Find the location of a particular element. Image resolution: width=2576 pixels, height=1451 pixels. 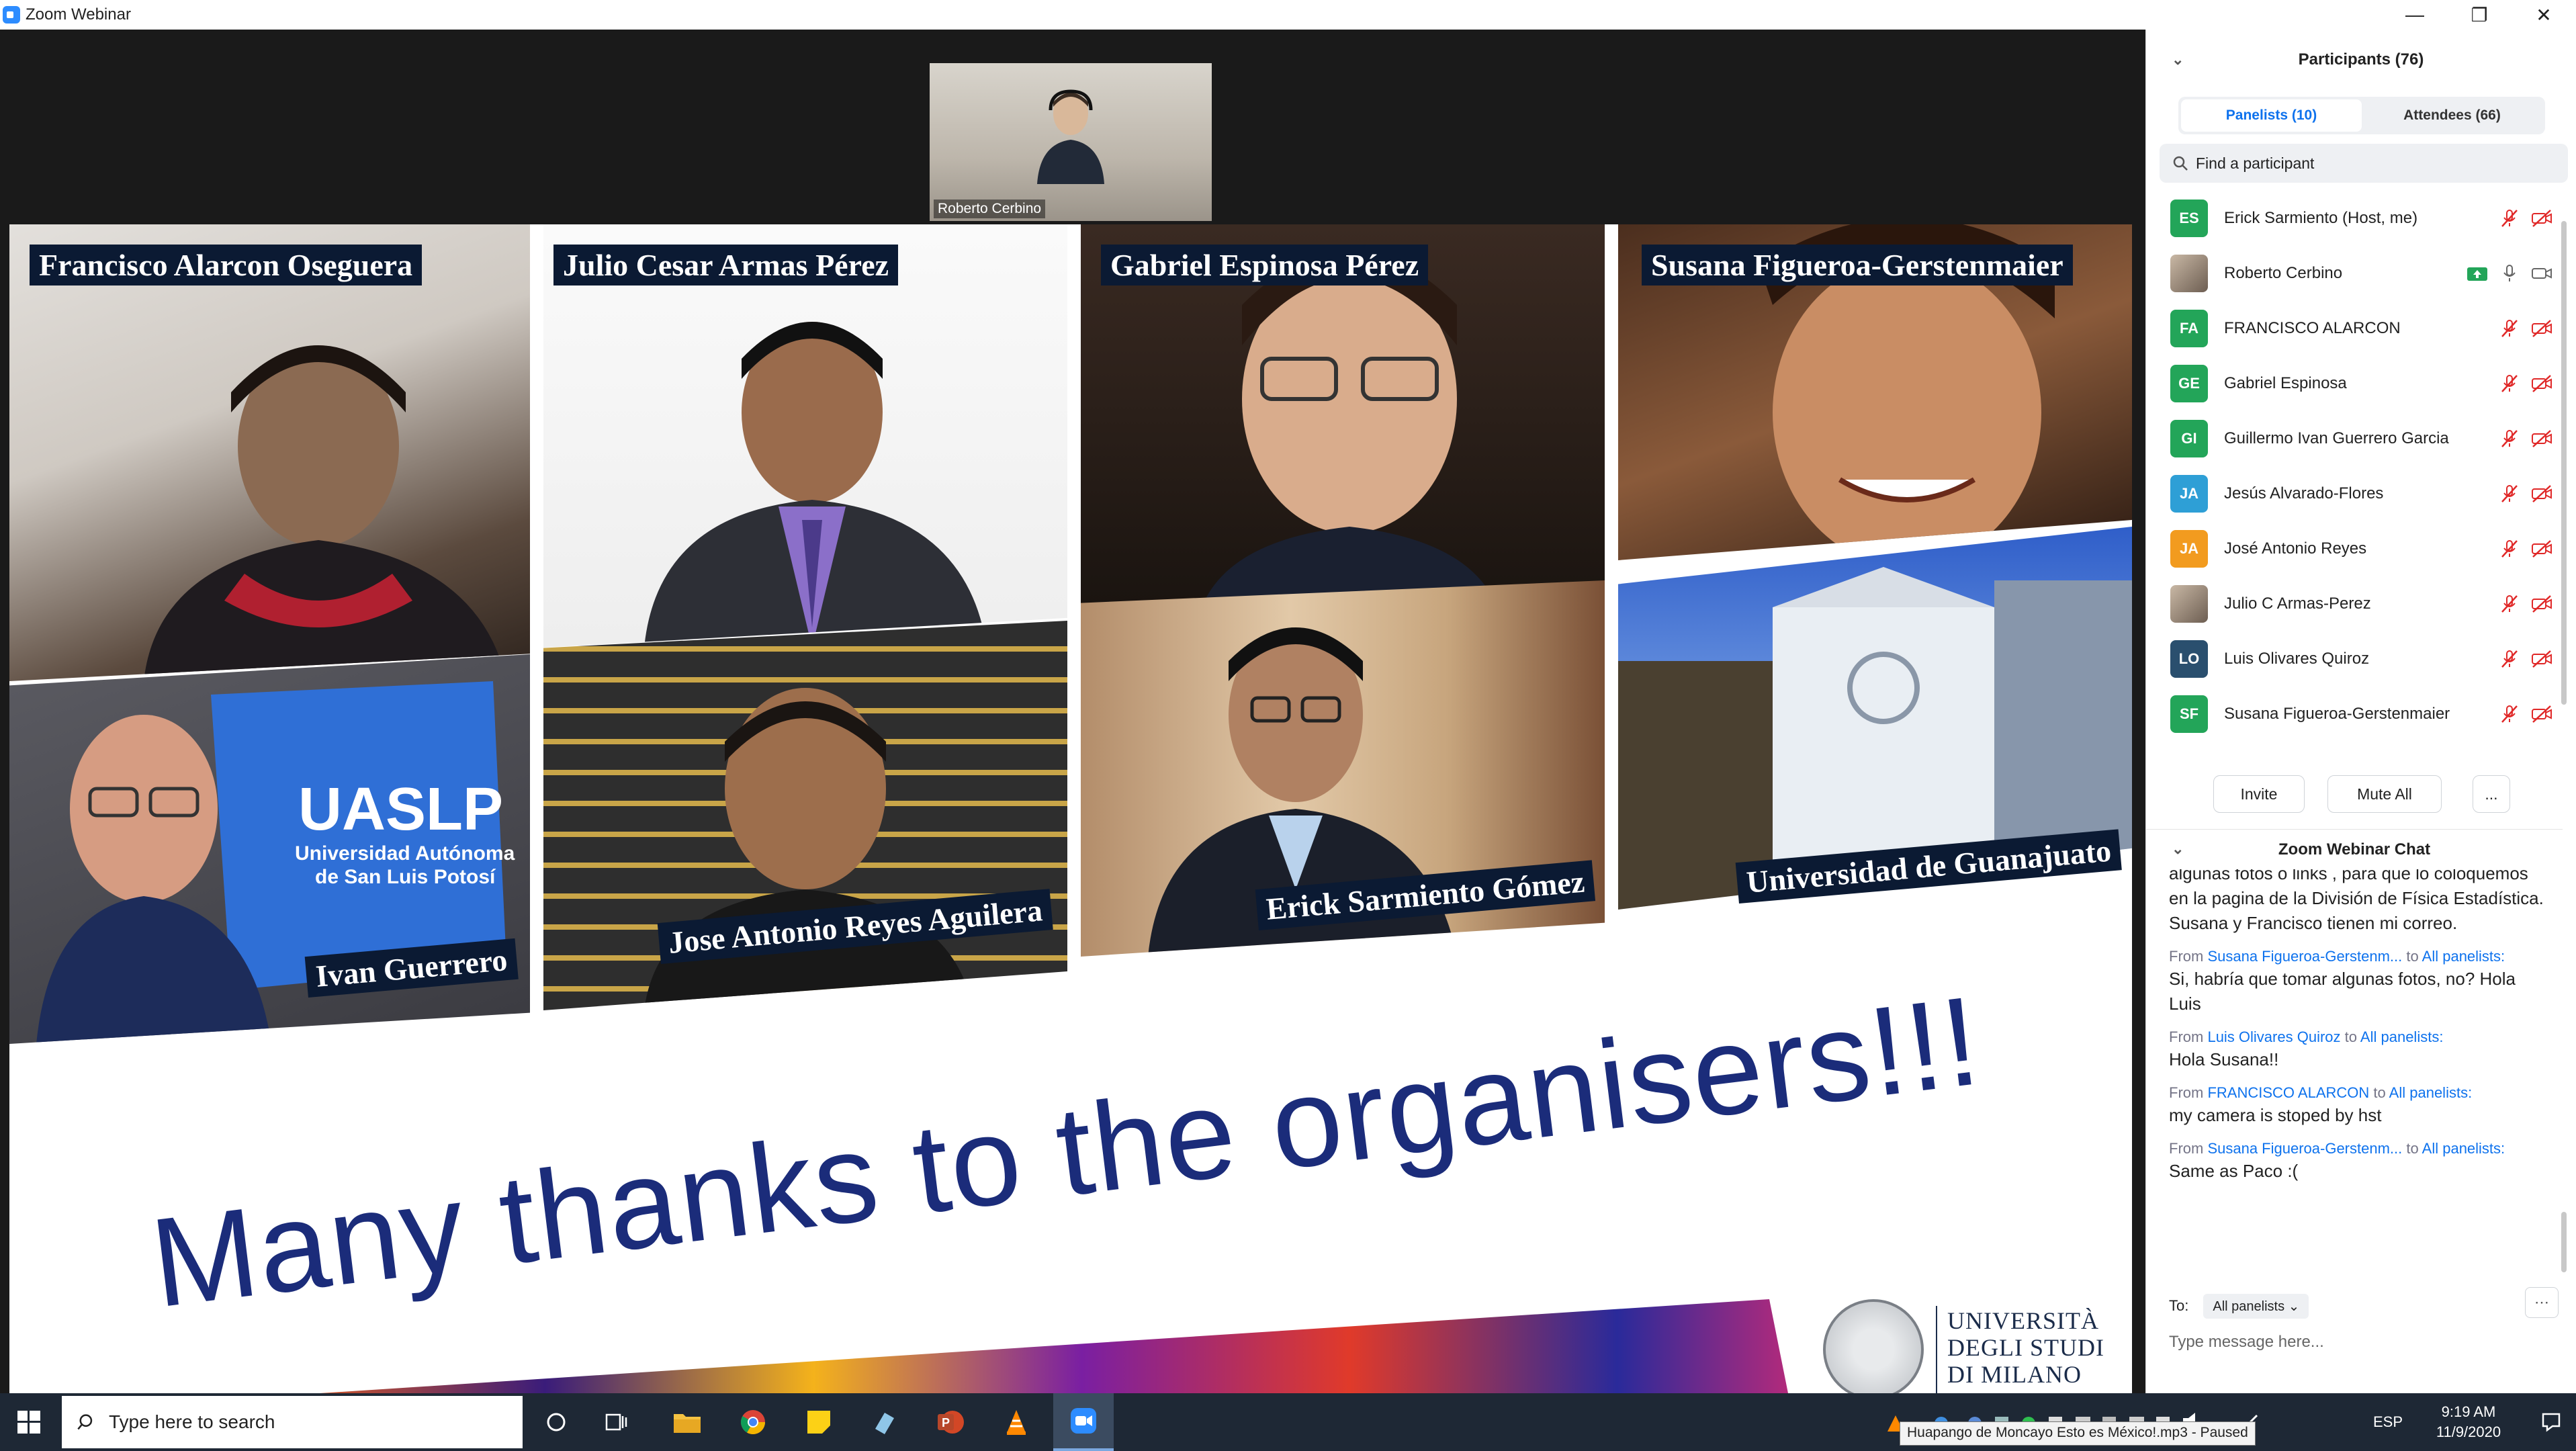

speaker-name-label: Roberto Cerbino is located at coordinates (990, 209).